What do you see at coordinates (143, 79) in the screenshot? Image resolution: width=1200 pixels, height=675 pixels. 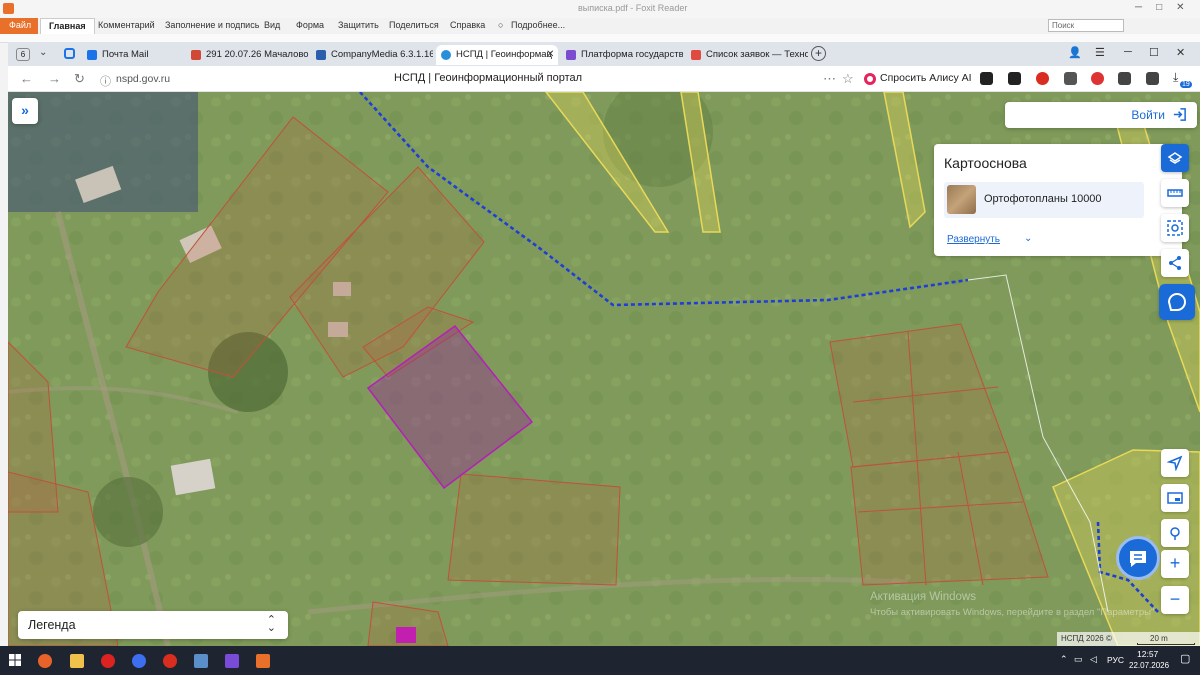 I see `url-field: nspd.gov.ru` at bounding box center [143, 79].